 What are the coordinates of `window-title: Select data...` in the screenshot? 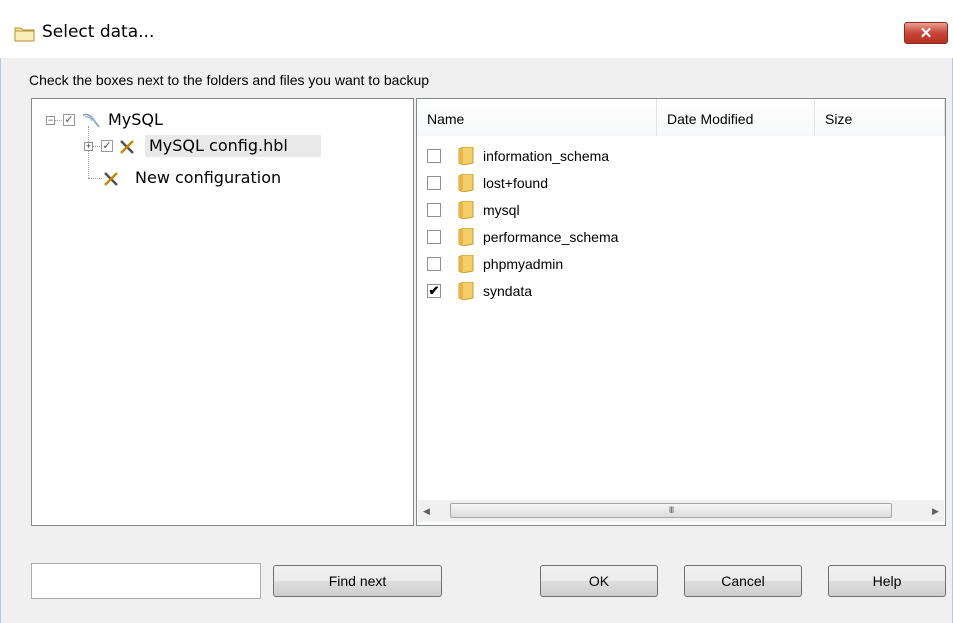 It's located at (98, 32).